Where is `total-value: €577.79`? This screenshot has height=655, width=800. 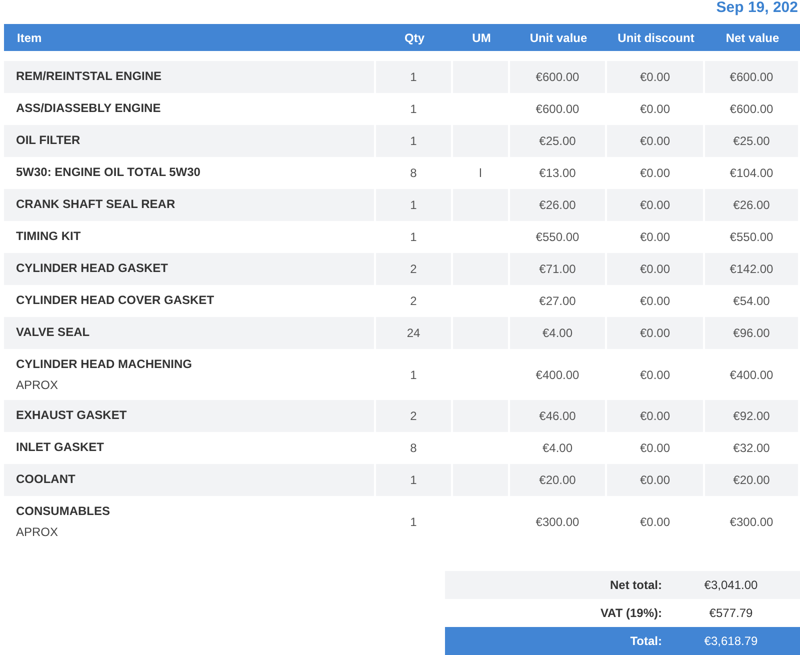
total-value: €577.79 is located at coordinates (731, 613).